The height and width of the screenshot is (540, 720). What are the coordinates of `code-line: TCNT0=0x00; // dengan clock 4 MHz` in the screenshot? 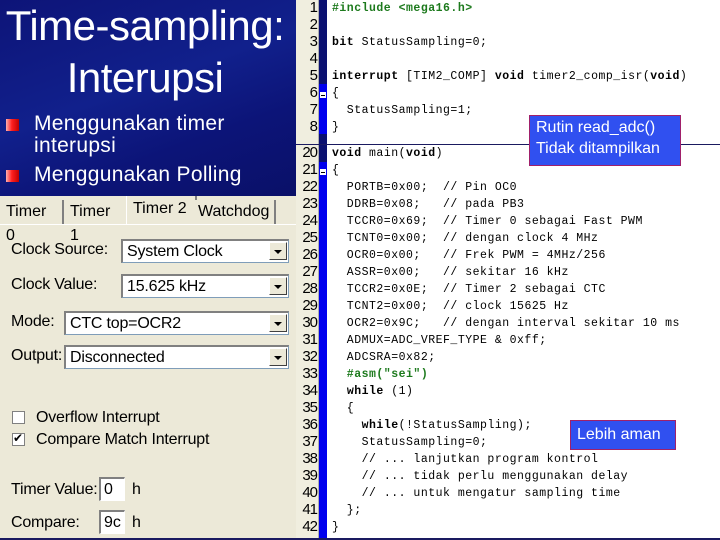 It's located at (465, 238).